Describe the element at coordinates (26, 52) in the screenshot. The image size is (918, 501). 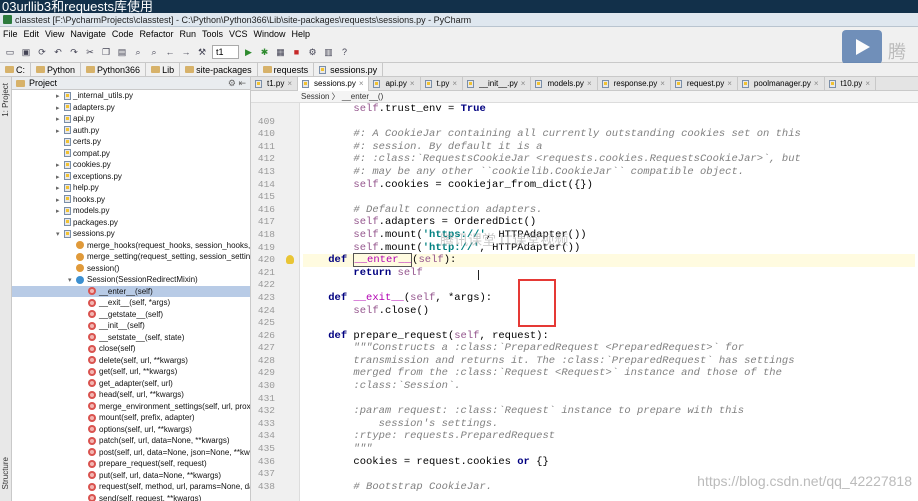
I see `save-icon: ▣` at that location.